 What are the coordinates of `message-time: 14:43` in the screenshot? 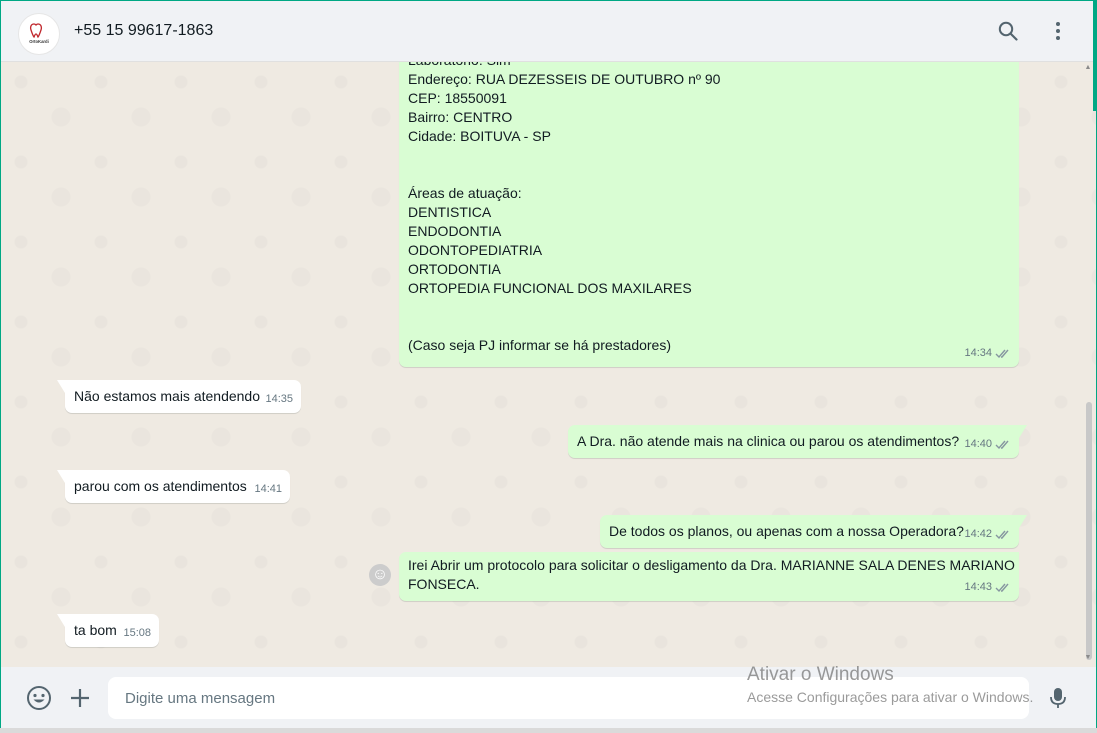 It's located at (978, 587).